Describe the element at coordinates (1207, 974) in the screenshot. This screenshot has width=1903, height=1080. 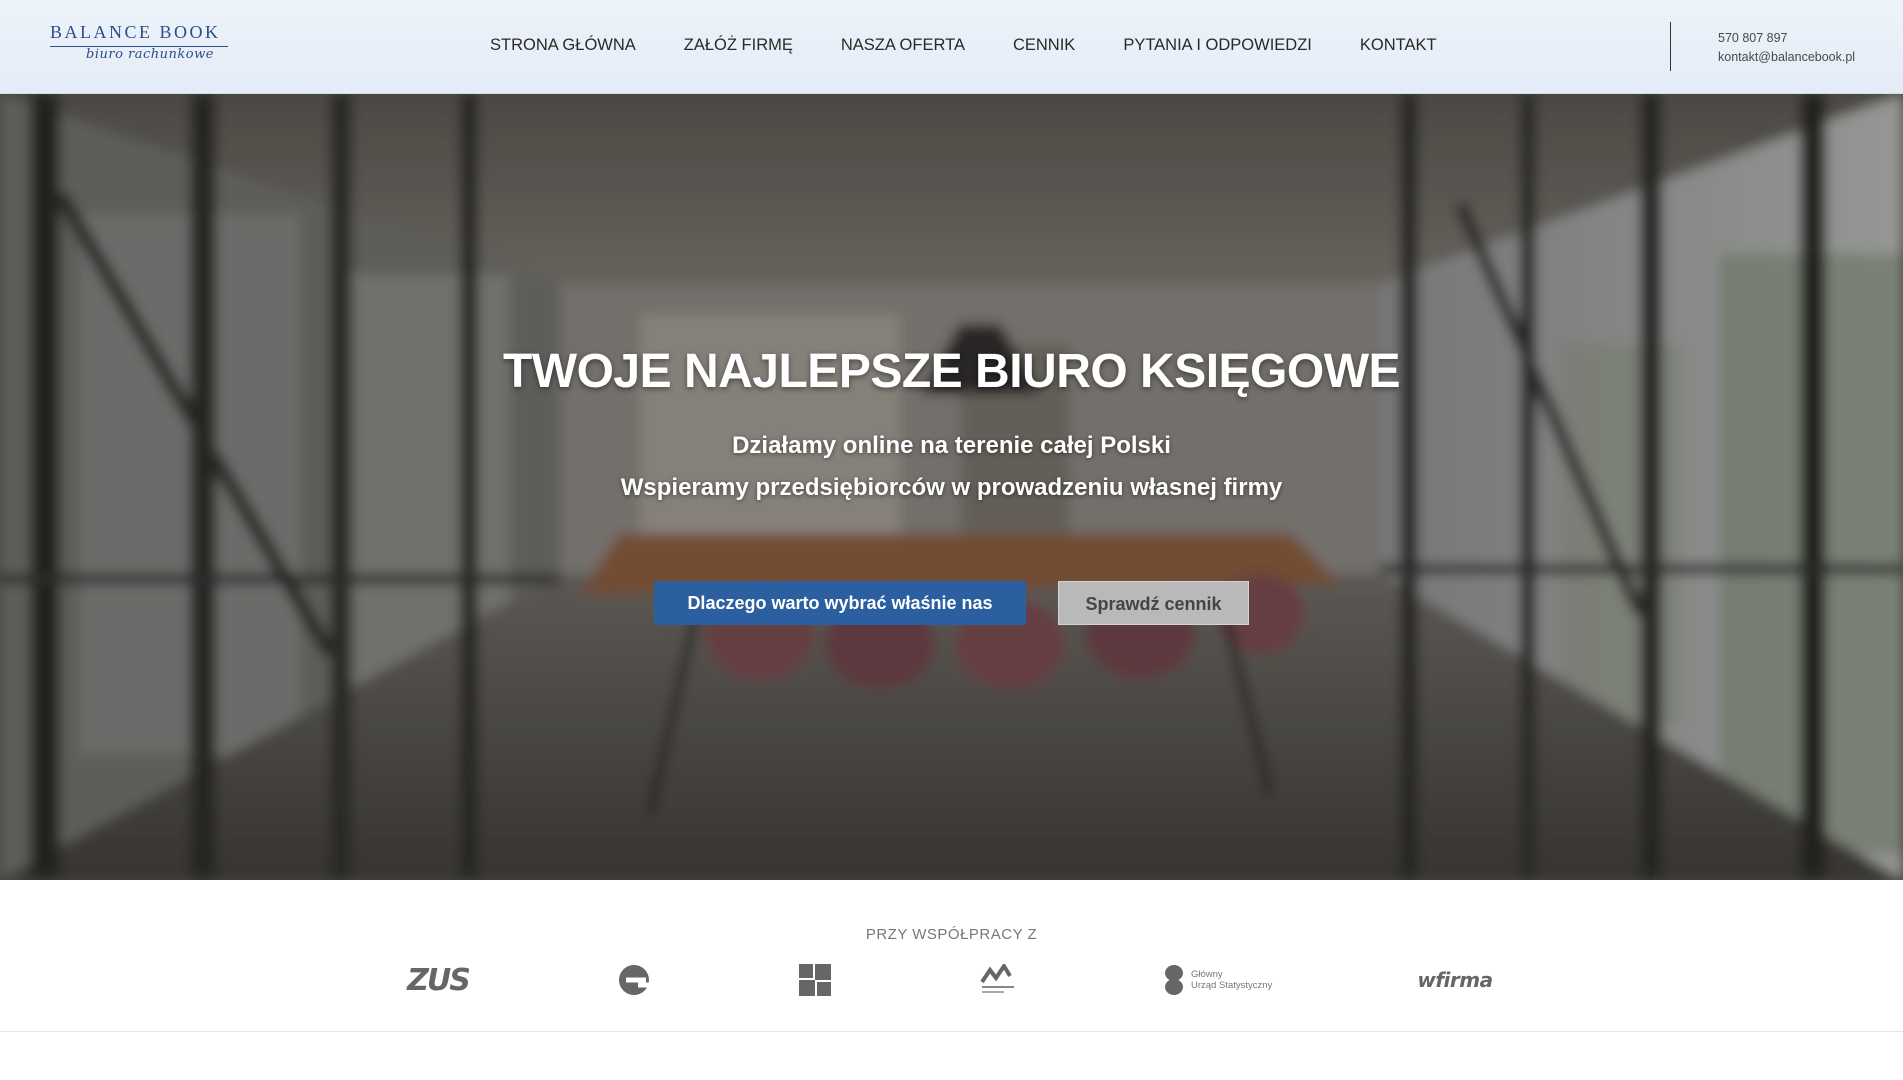
I see `gus-text-line1: Główny` at that location.